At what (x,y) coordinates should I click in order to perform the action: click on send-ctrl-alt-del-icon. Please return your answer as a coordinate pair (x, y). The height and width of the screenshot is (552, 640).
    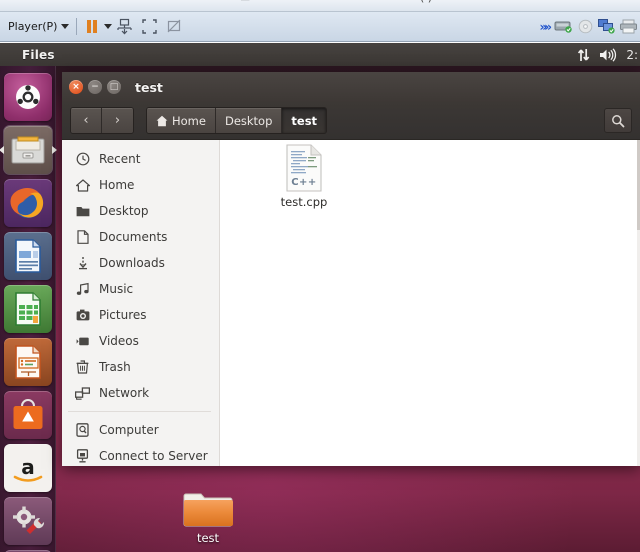
    Looking at the image, I should click on (124, 26).